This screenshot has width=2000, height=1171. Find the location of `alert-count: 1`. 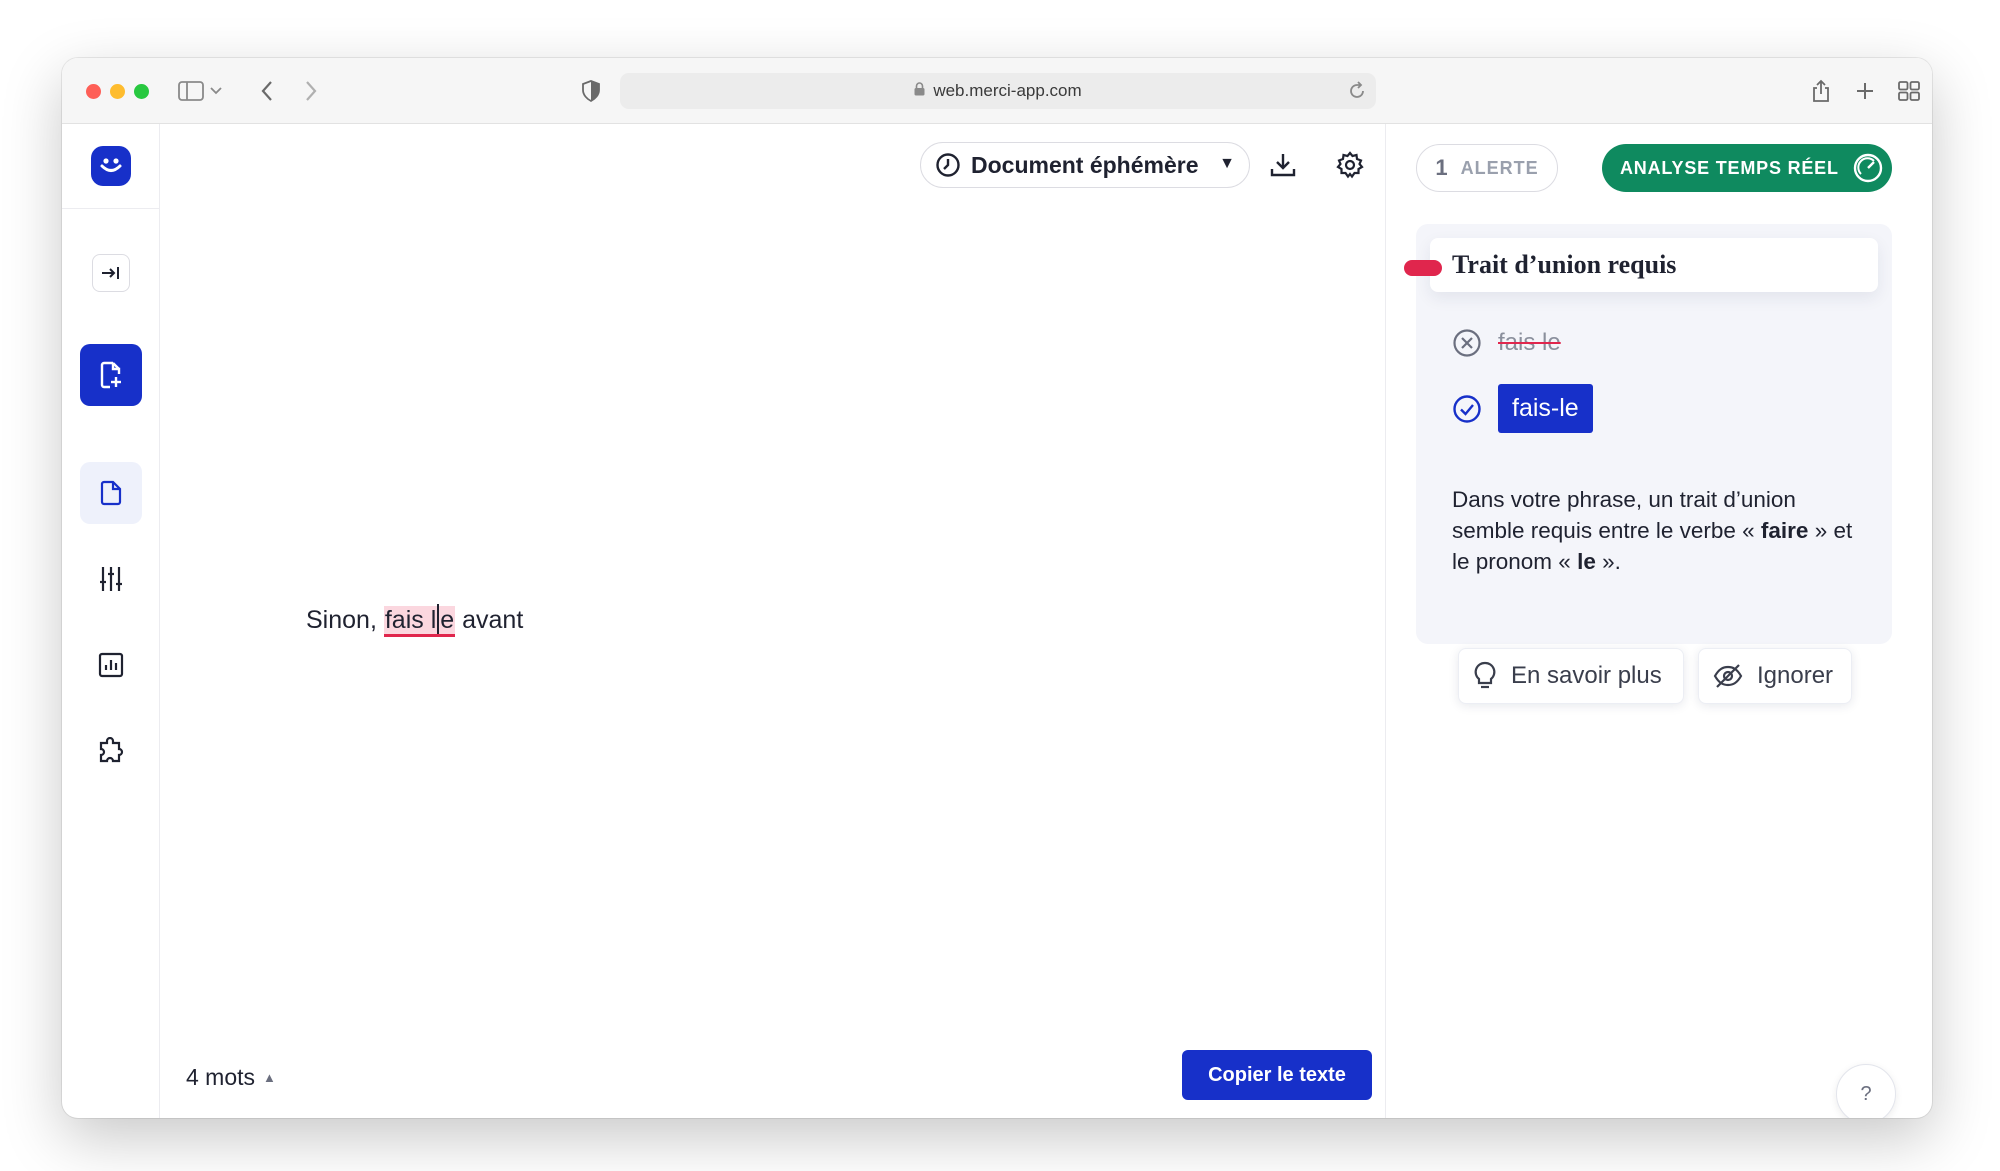

alert-count: 1 is located at coordinates (1442, 167).